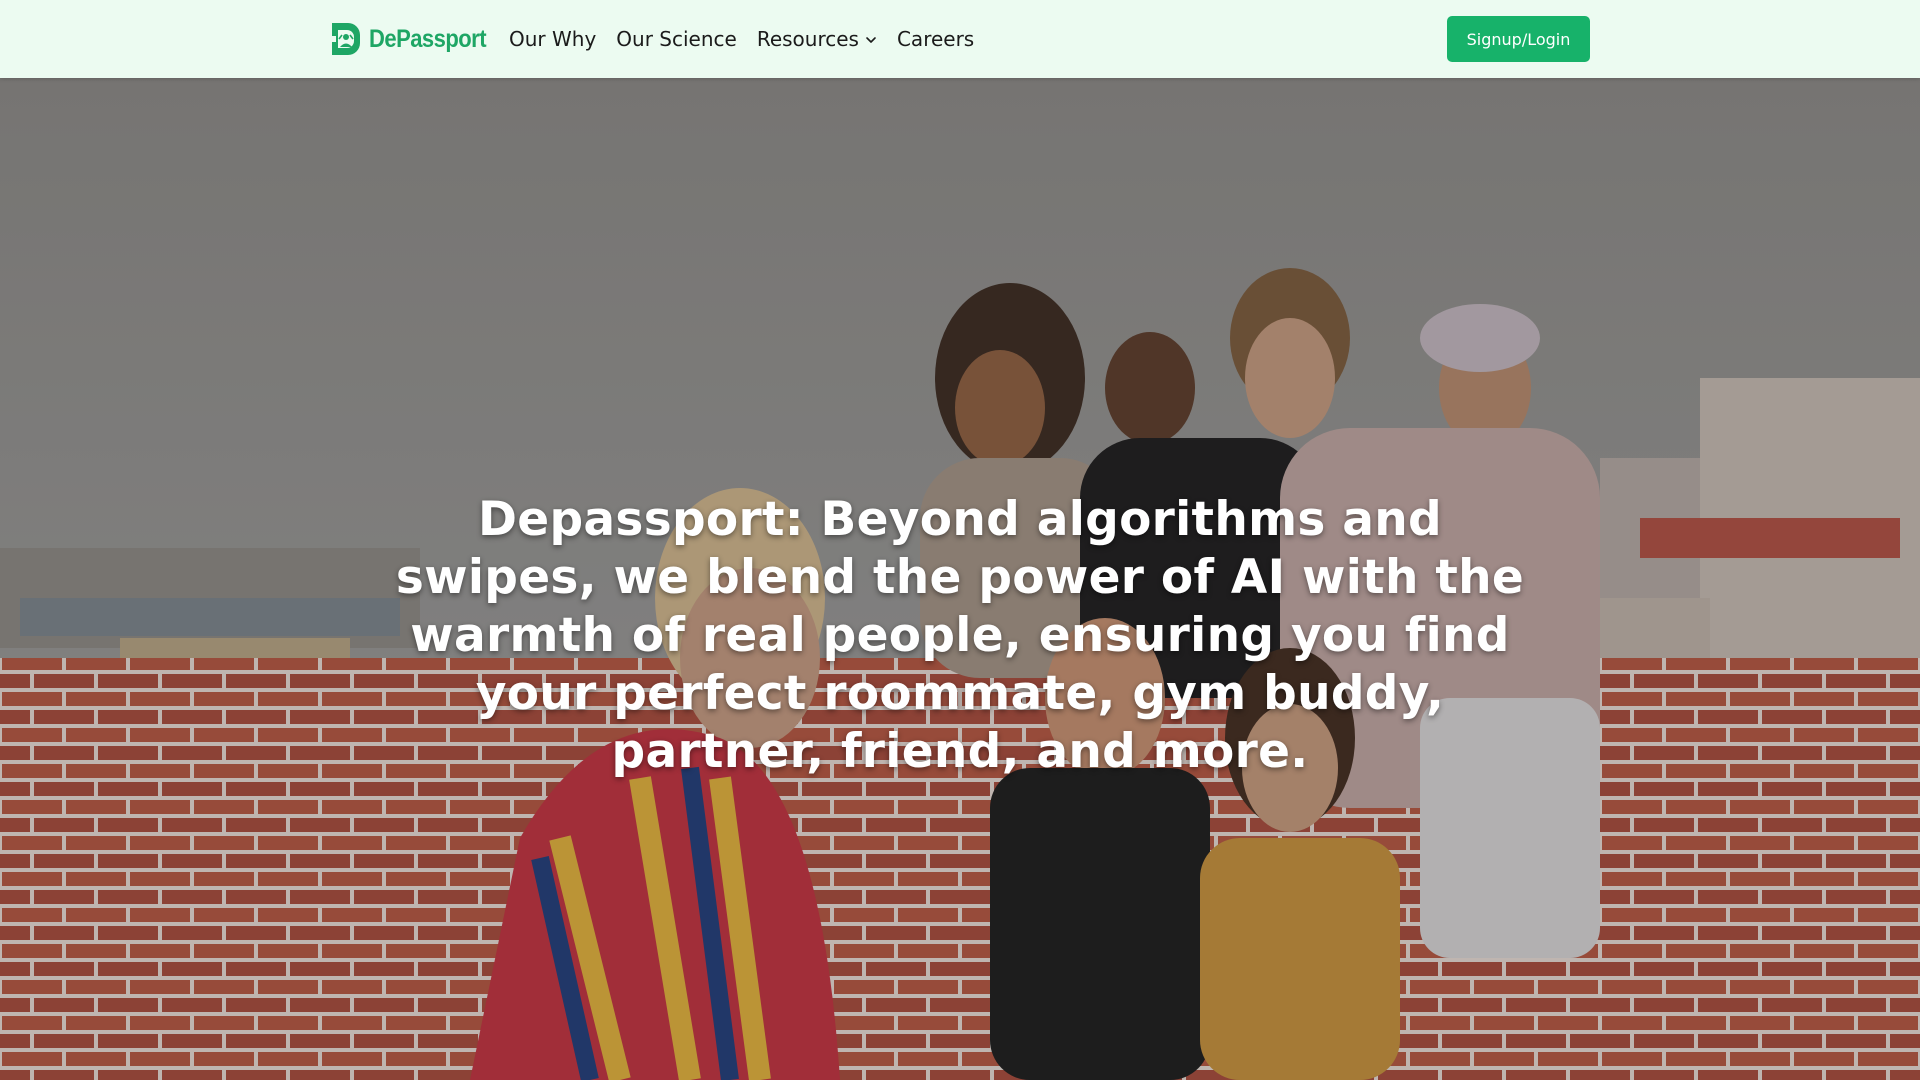 Image resolution: width=1920 pixels, height=1080 pixels. I want to click on nav-item-our-why: Our Why, so click(552, 39).